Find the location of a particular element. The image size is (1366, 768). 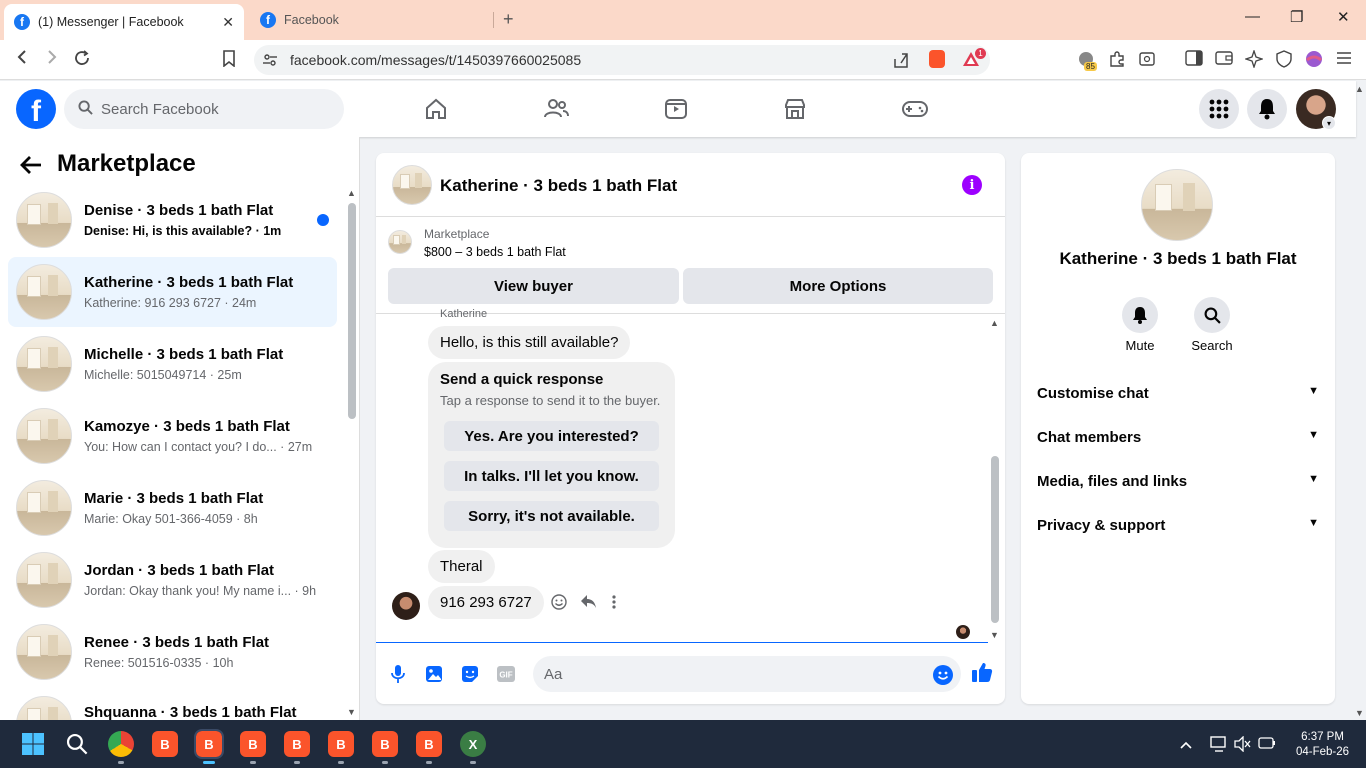

close-window-icon: ✕ is located at coordinates (1343, 17).